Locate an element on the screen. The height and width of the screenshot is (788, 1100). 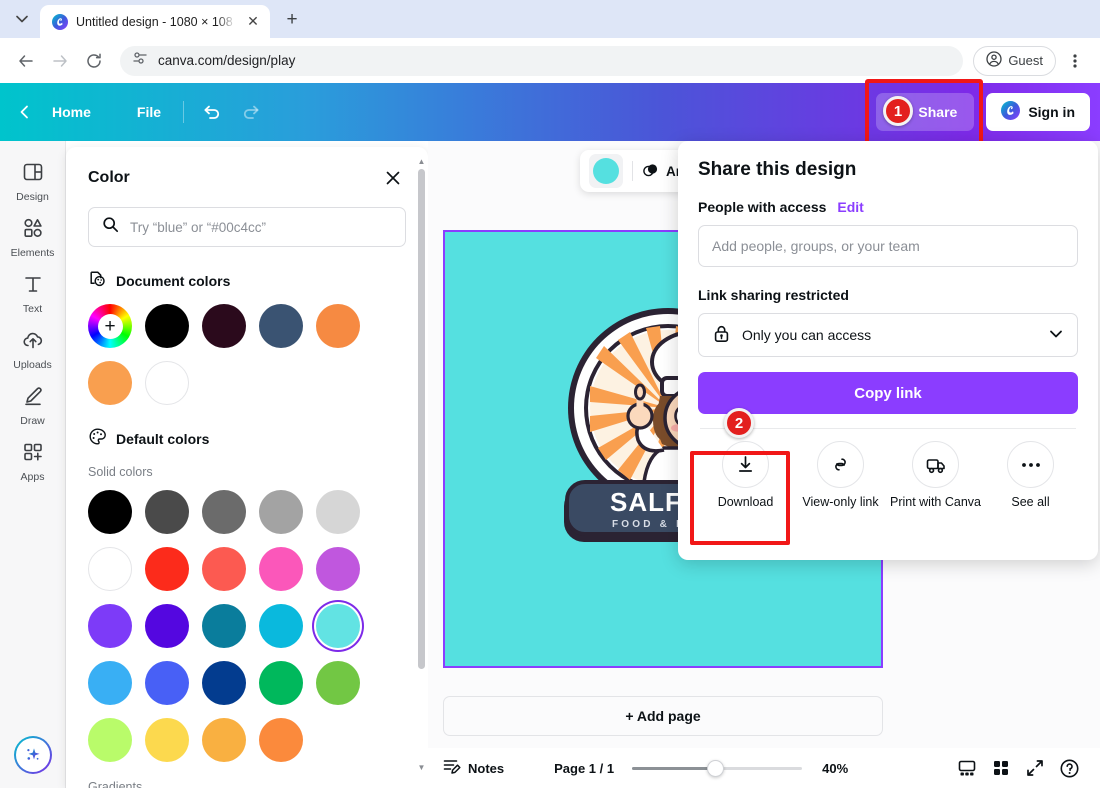
back-to-home-icon is located at coordinates (25, 112).